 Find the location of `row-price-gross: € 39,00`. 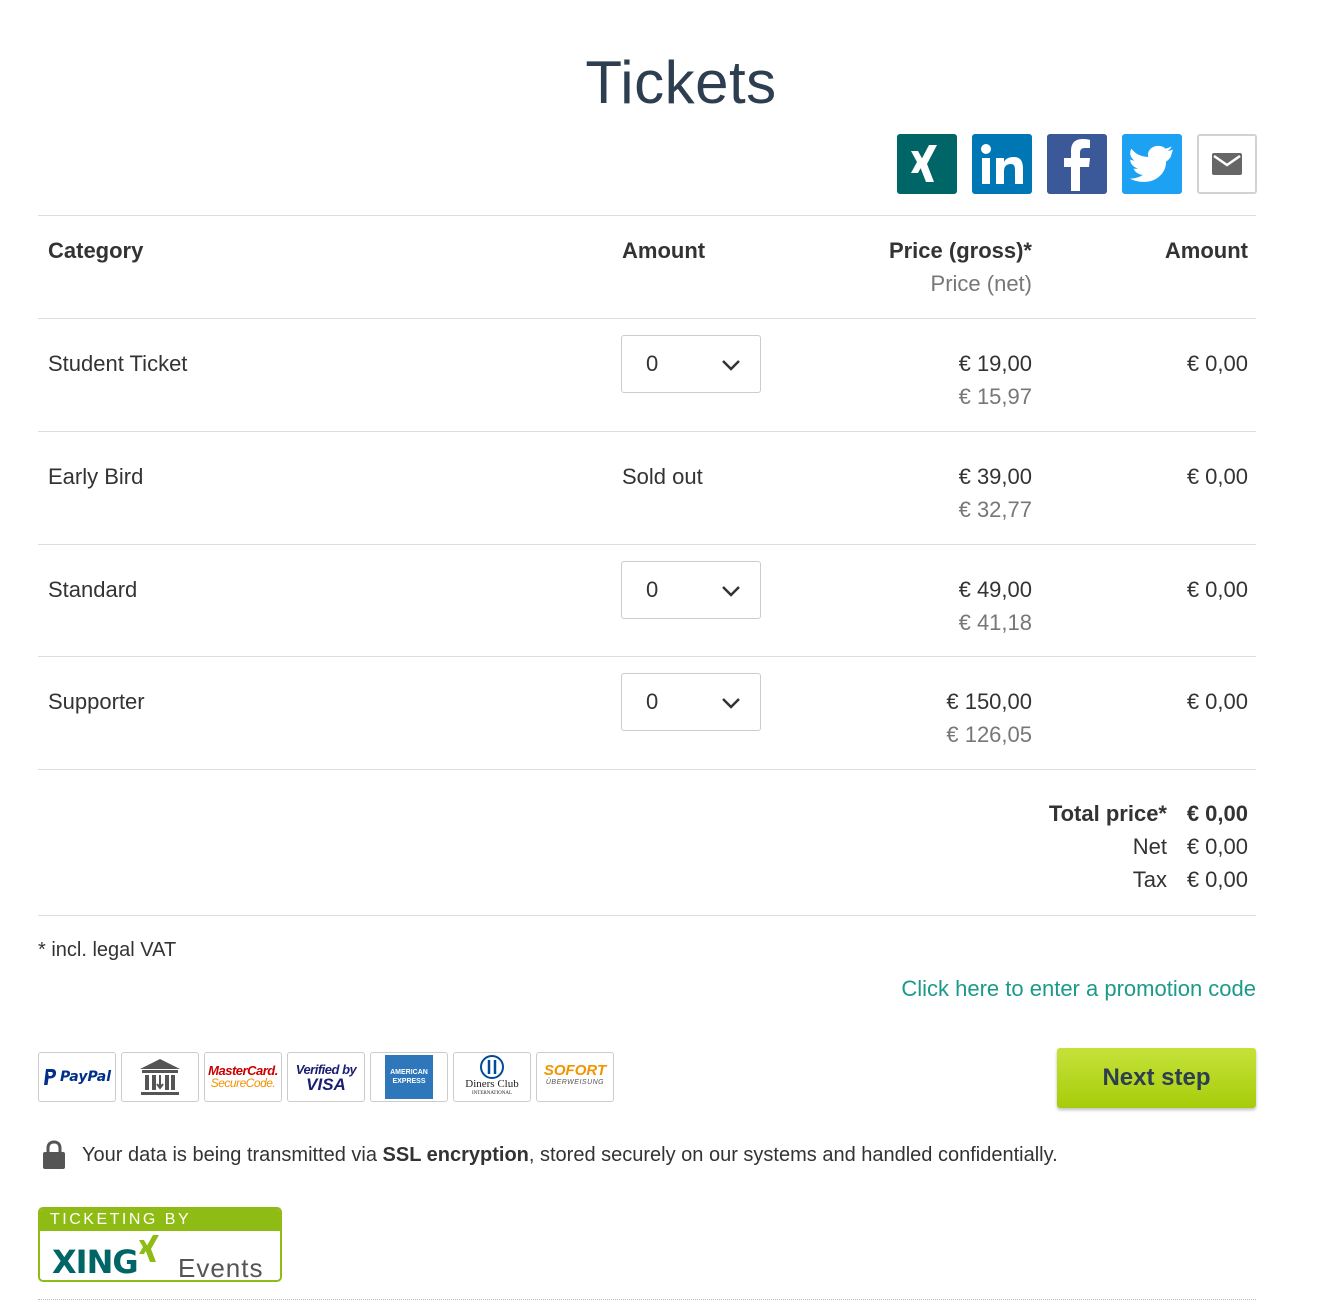

row-price-gross: € 39,00 is located at coordinates (995, 476).